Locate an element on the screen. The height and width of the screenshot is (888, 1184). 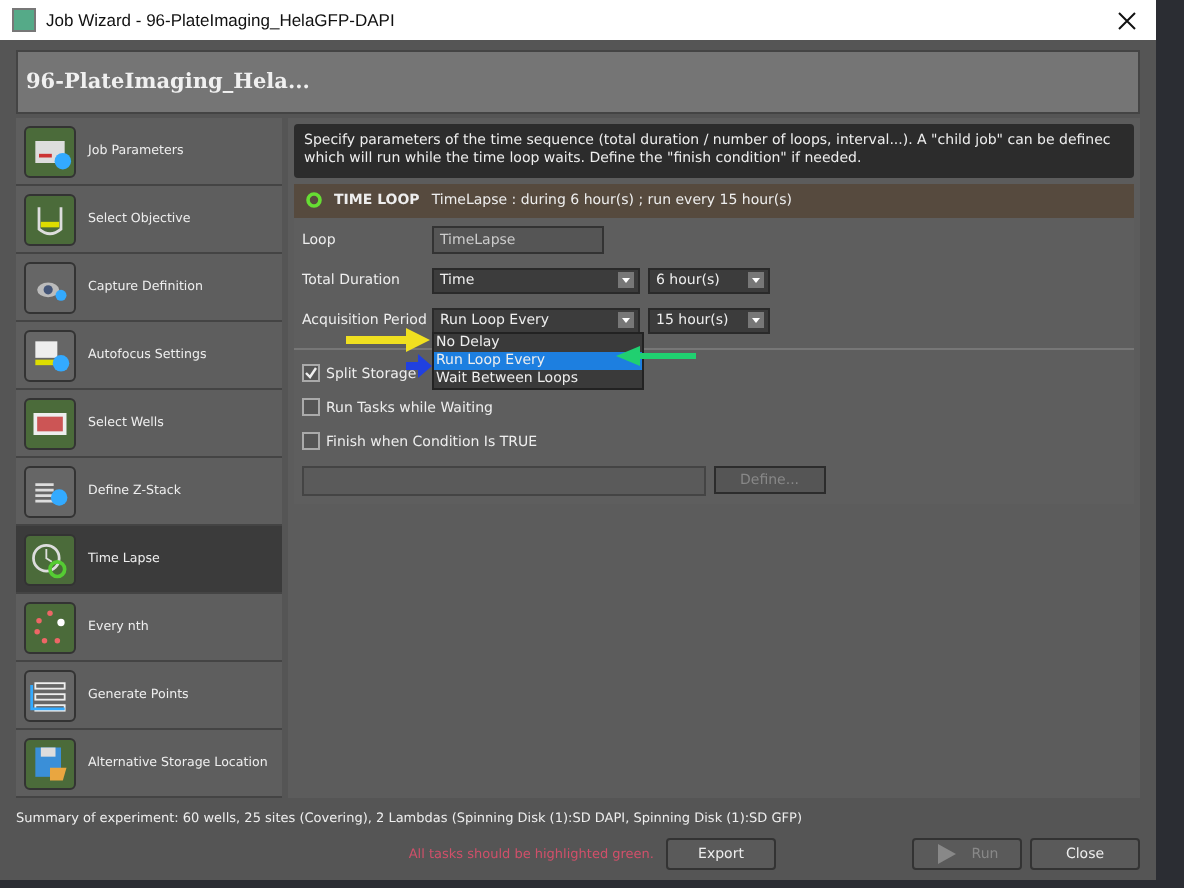
arrow-icon is located at coordinates (656, 355).